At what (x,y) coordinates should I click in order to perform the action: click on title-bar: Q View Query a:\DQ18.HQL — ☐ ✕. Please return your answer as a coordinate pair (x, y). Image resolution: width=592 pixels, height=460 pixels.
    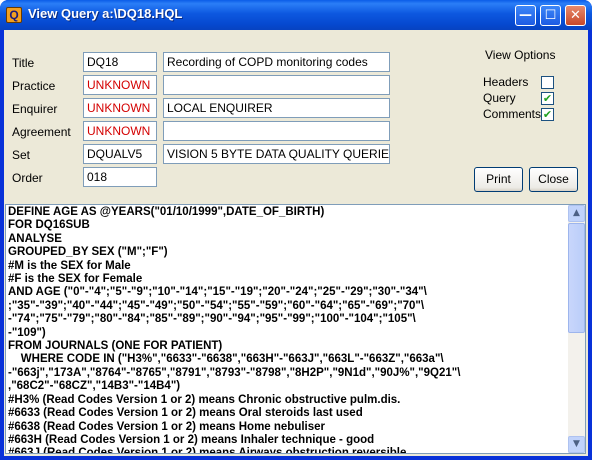
    Looking at the image, I should click on (296, 15).